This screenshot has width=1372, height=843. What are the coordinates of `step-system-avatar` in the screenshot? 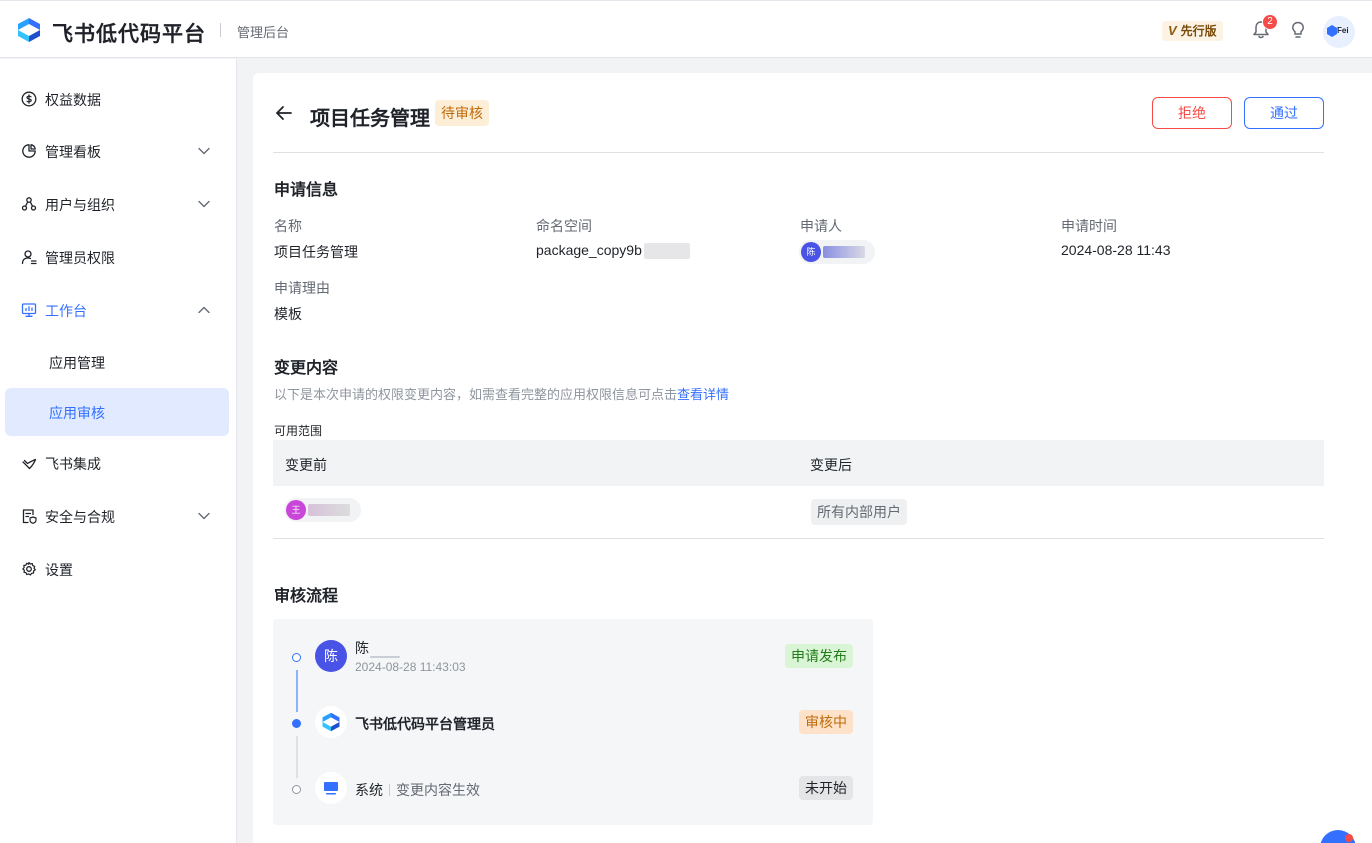 It's located at (331, 788).